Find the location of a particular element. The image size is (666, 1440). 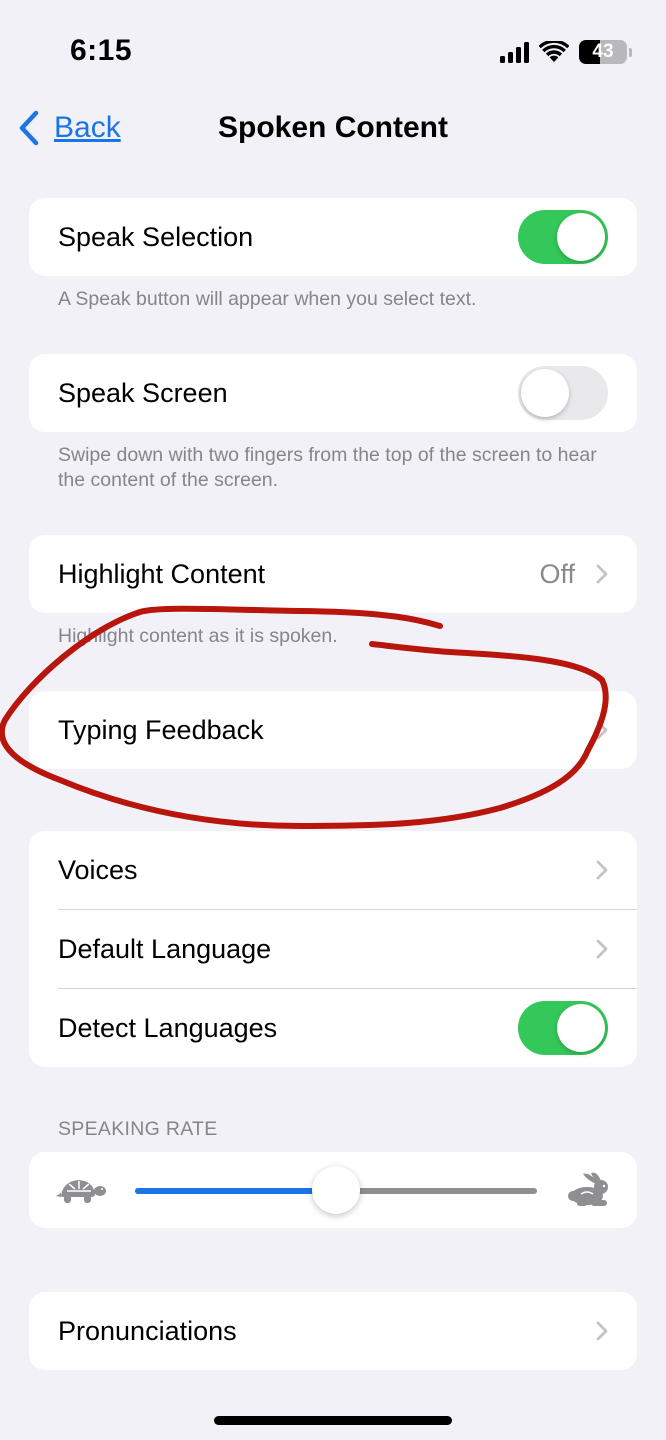

home-indicator is located at coordinates (333, 1420).